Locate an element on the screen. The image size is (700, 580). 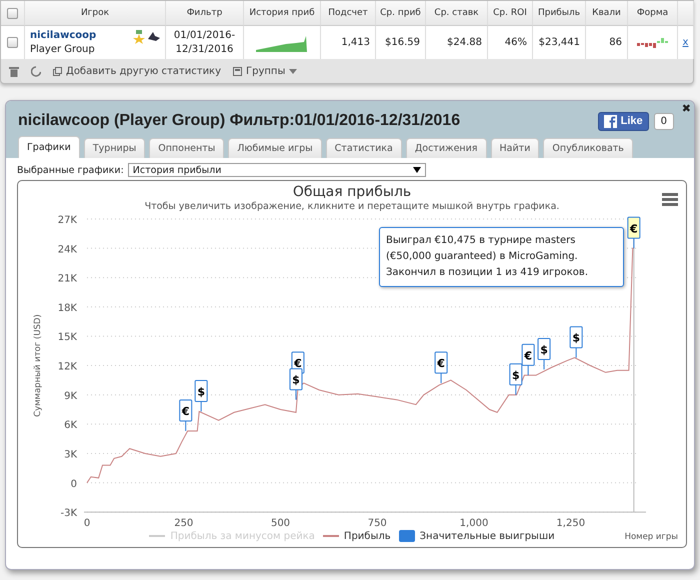
column-header: Ср. ROI is located at coordinates (510, 13).